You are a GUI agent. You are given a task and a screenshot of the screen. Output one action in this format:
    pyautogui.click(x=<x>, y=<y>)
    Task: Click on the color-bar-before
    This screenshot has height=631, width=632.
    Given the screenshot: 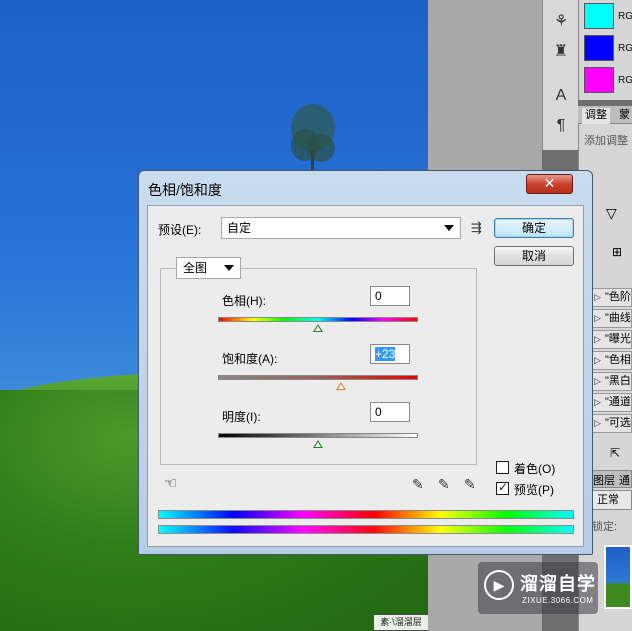 What is the action you would take?
    pyautogui.click(x=366, y=514)
    